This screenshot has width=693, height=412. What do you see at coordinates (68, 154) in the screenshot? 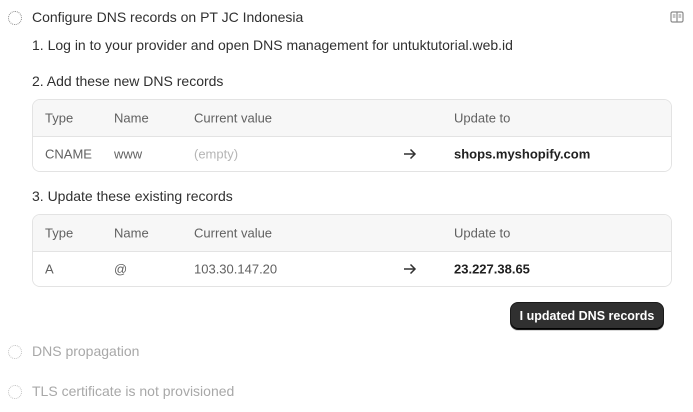
I see `record-type: CNAME` at bounding box center [68, 154].